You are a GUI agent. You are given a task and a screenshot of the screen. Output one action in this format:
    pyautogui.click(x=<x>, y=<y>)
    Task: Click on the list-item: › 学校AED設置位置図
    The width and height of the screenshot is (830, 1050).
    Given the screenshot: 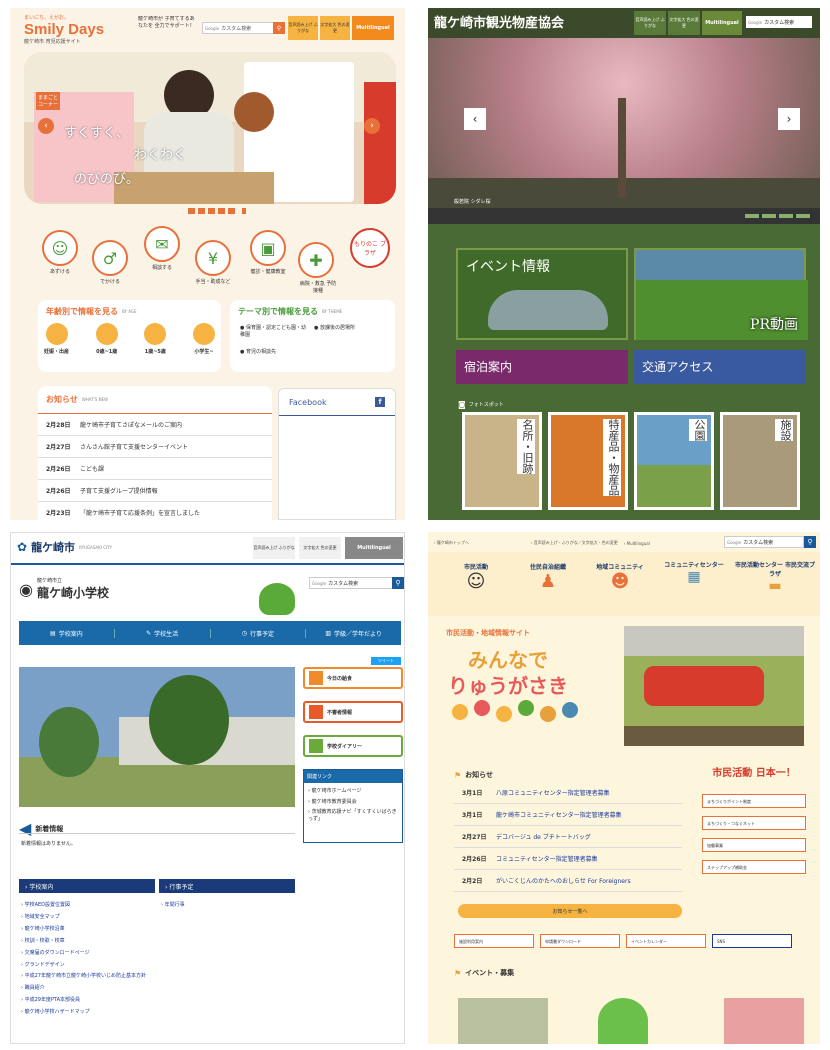 What is the action you would take?
    pyautogui.click(x=88, y=905)
    